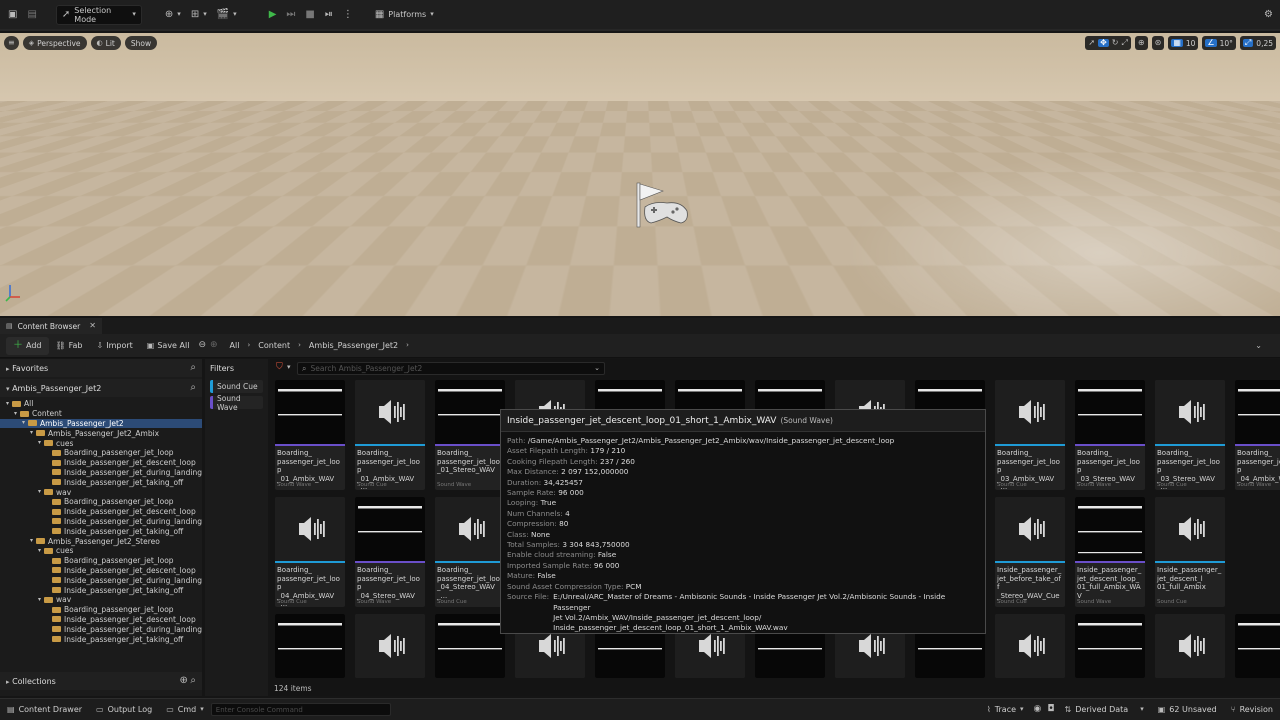 Image resolution: width=1280 pixels, height=720 pixels. What do you see at coordinates (168, 346) in the screenshot?
I see `save-all-button: ▣ Save All` at bounding box center [168, 346].